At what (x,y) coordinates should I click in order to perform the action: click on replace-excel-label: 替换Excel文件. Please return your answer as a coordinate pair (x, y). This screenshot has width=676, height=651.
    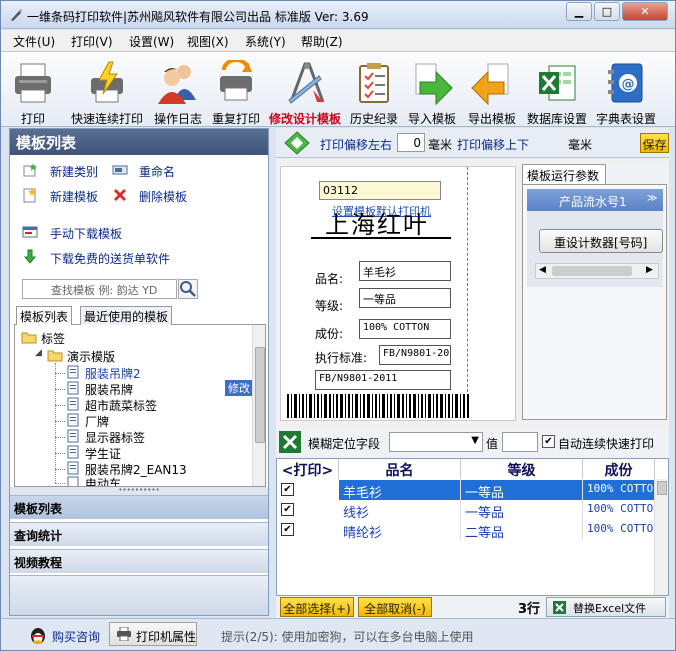
    Looking at the image, I should click on (610, 608).